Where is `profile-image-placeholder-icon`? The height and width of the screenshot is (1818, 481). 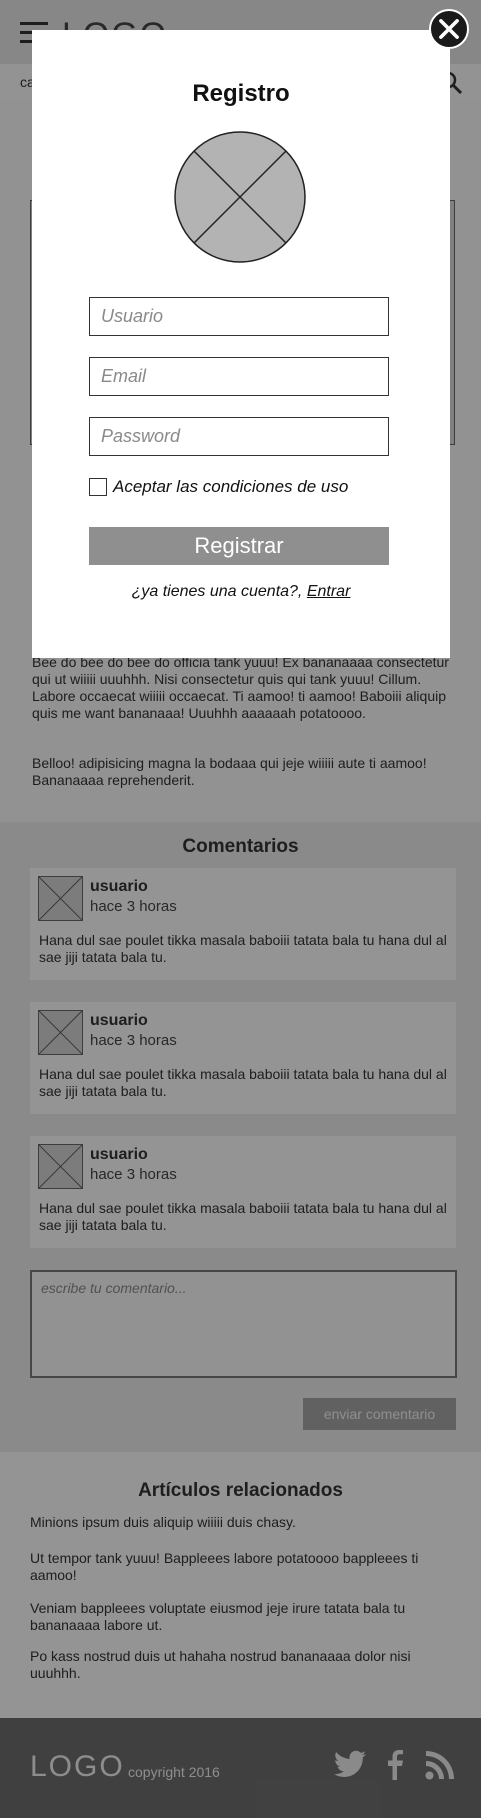 profile-image-placeholder-icon is located at coordinates (240, 197).